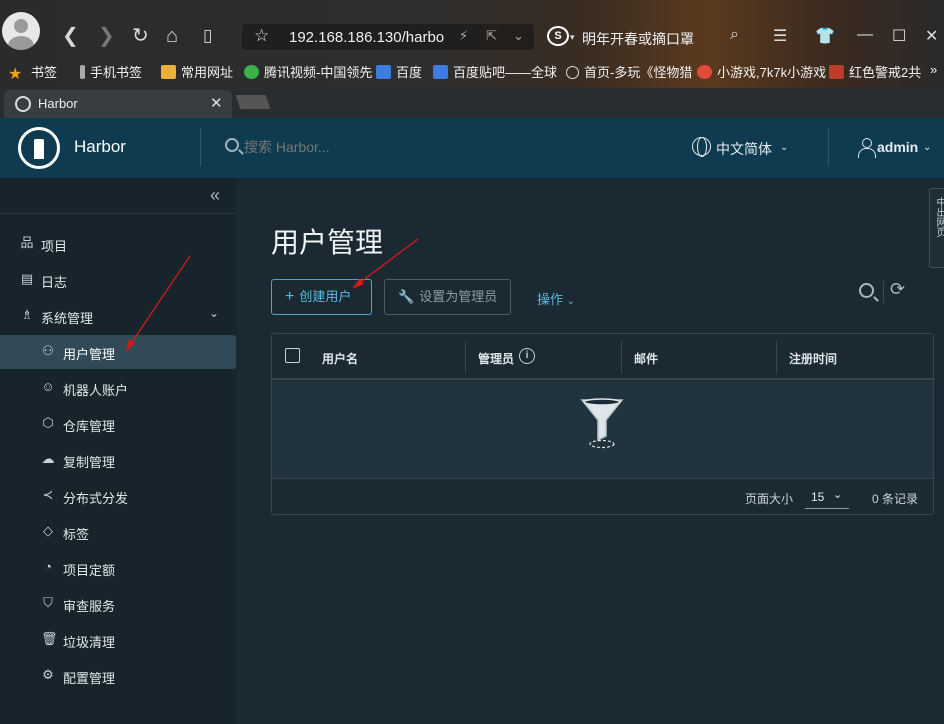 The image size is (944, 724). I want to click on lightning-icon: ⚡, so click(463, 36).